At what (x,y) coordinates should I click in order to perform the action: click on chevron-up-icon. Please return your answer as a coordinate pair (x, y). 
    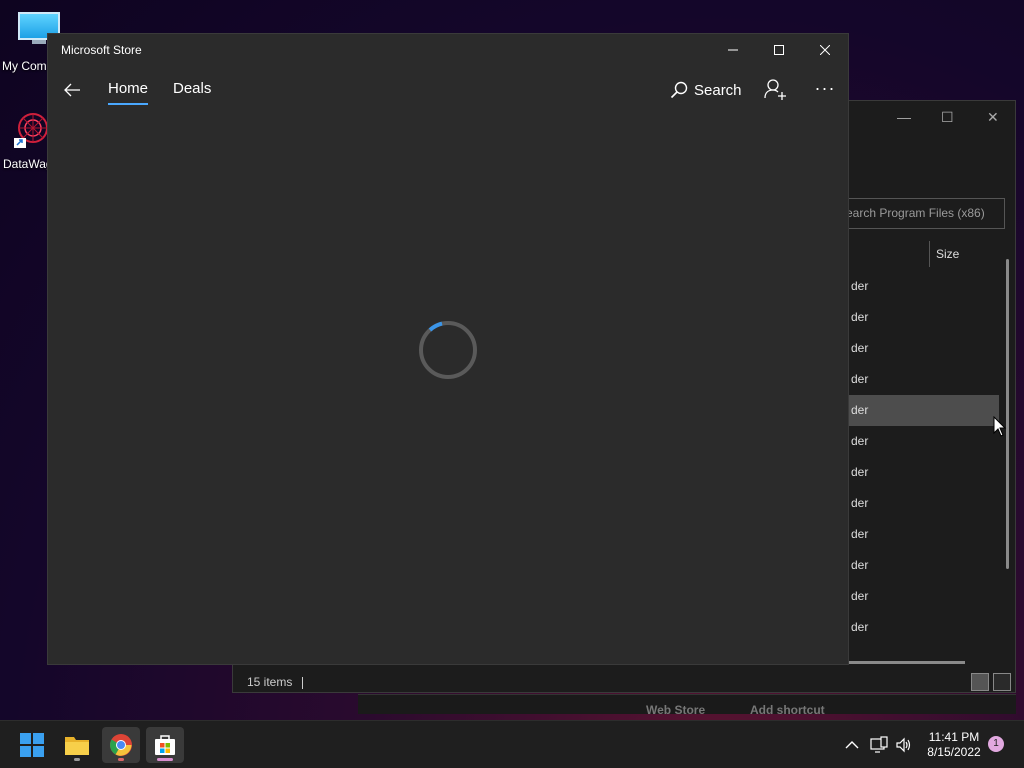
    Looking at the image, I should click on (852, 745).